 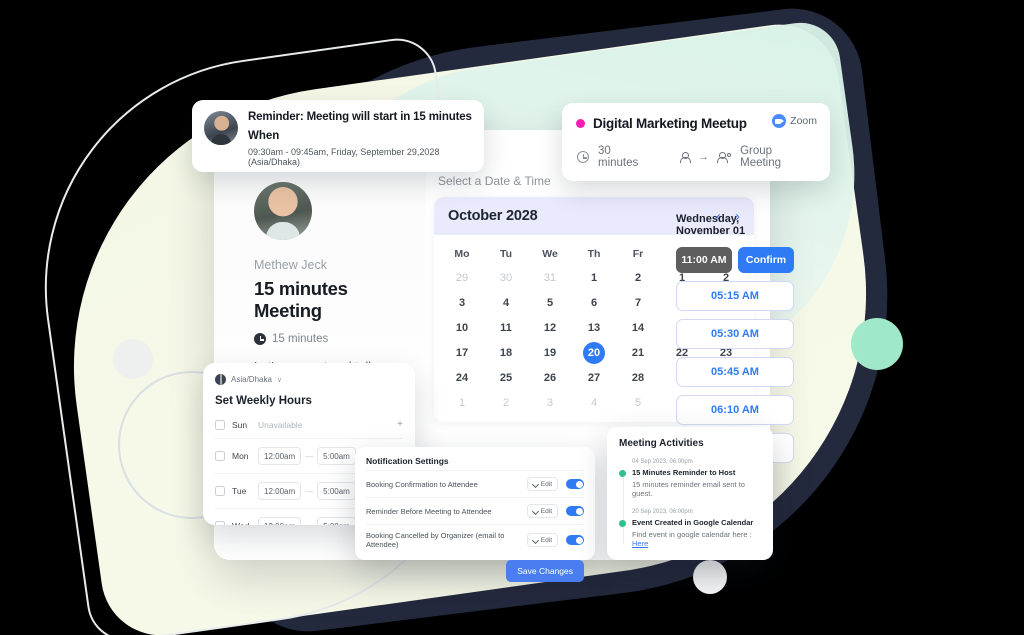 I want to click on group-icon, so click(x=724, y=157).